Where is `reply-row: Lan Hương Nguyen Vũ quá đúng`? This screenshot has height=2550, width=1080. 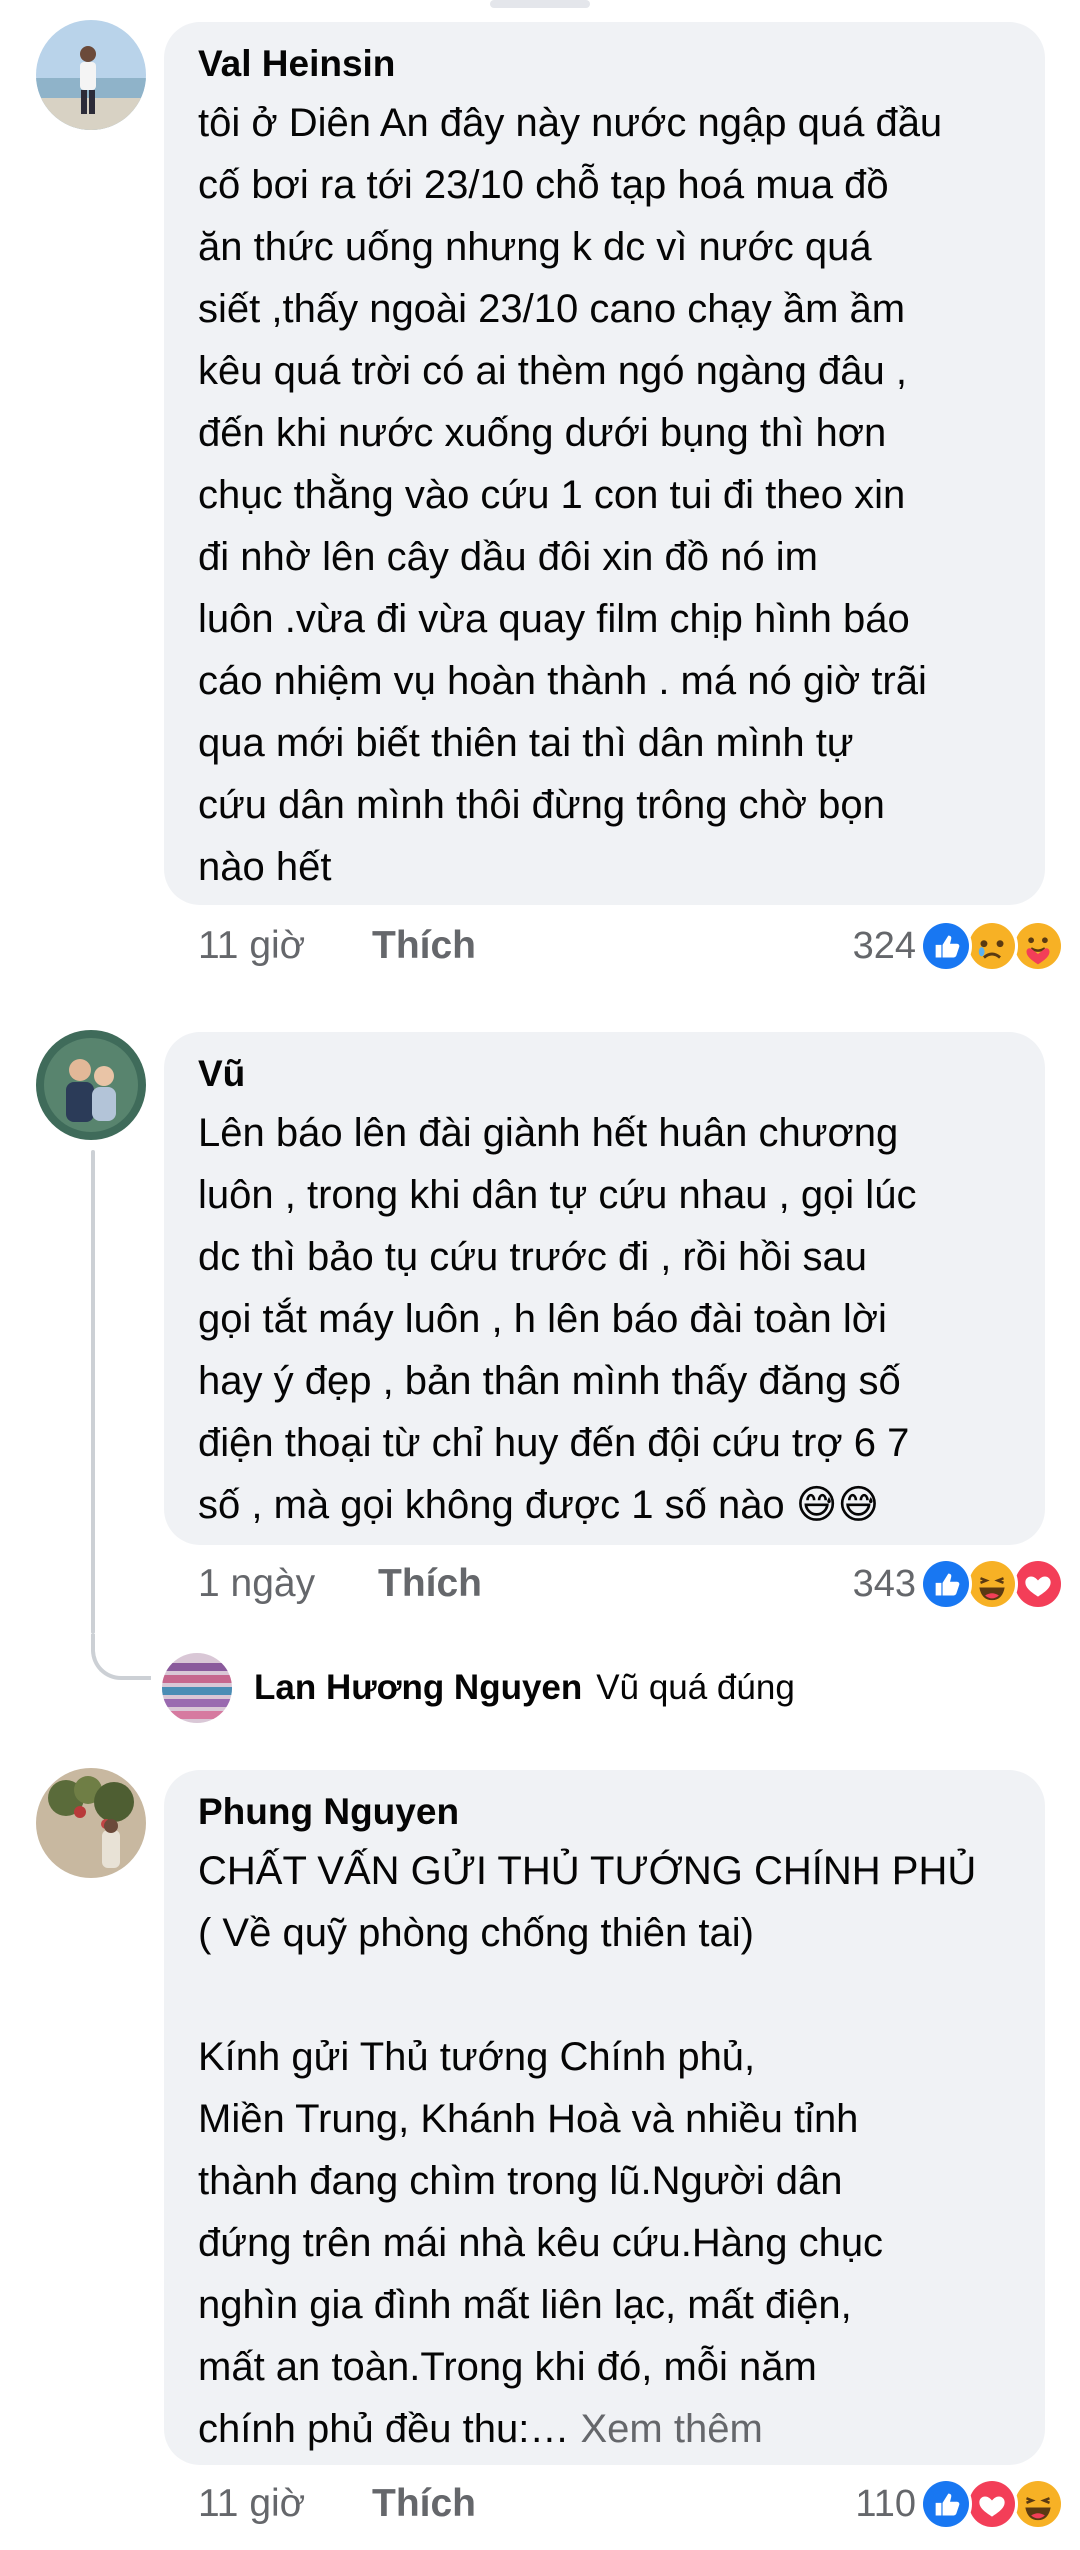 reply-row: Lan Hương Nguyen Vũ quá đúng is located at coordinates (478, 1688).